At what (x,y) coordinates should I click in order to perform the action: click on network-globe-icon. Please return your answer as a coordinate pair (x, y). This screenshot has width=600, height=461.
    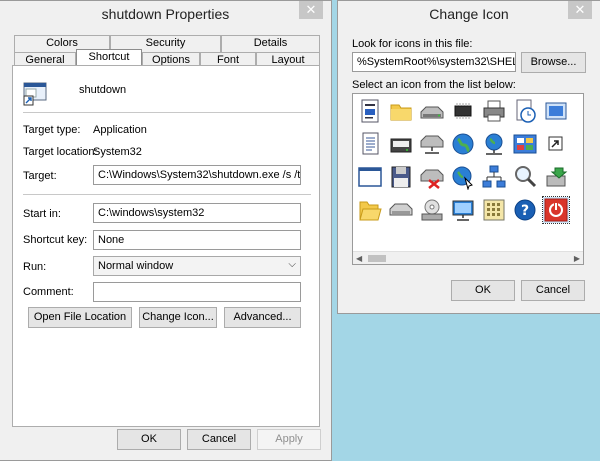
    Looking at the image, I should click on (494, 144).